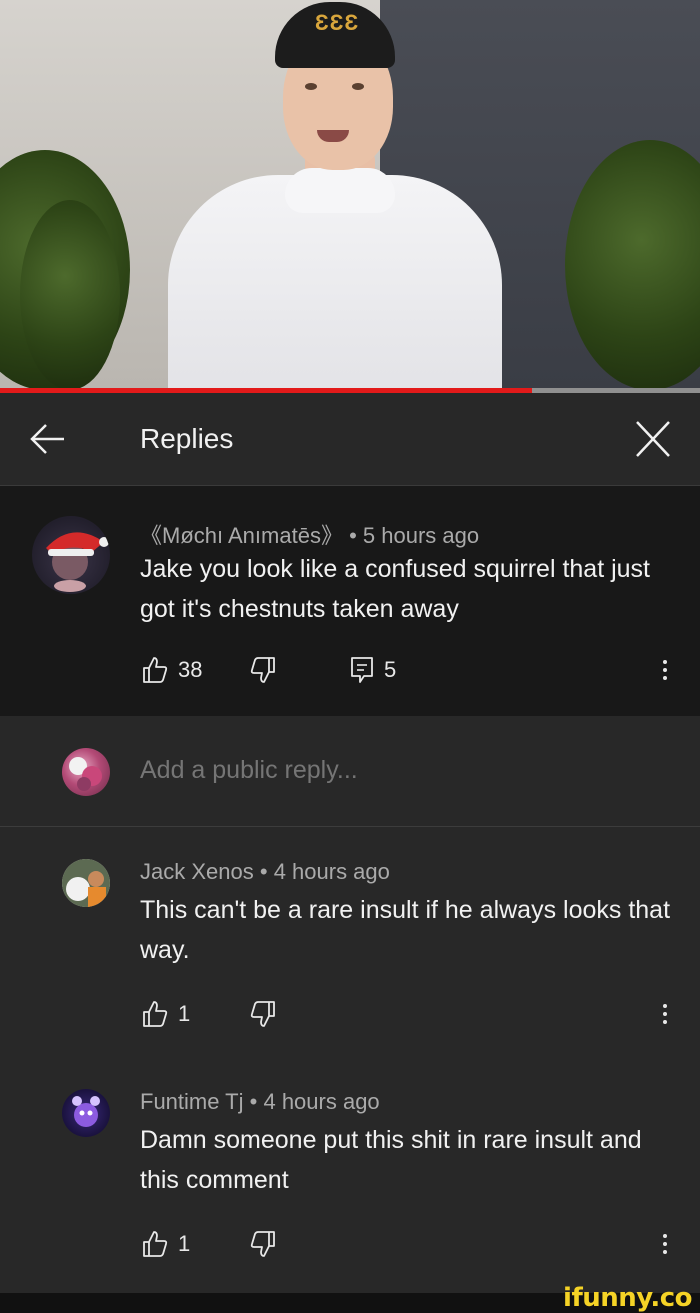  I want to click on cap-logo: ƐƐƐ, so click(337, 22).